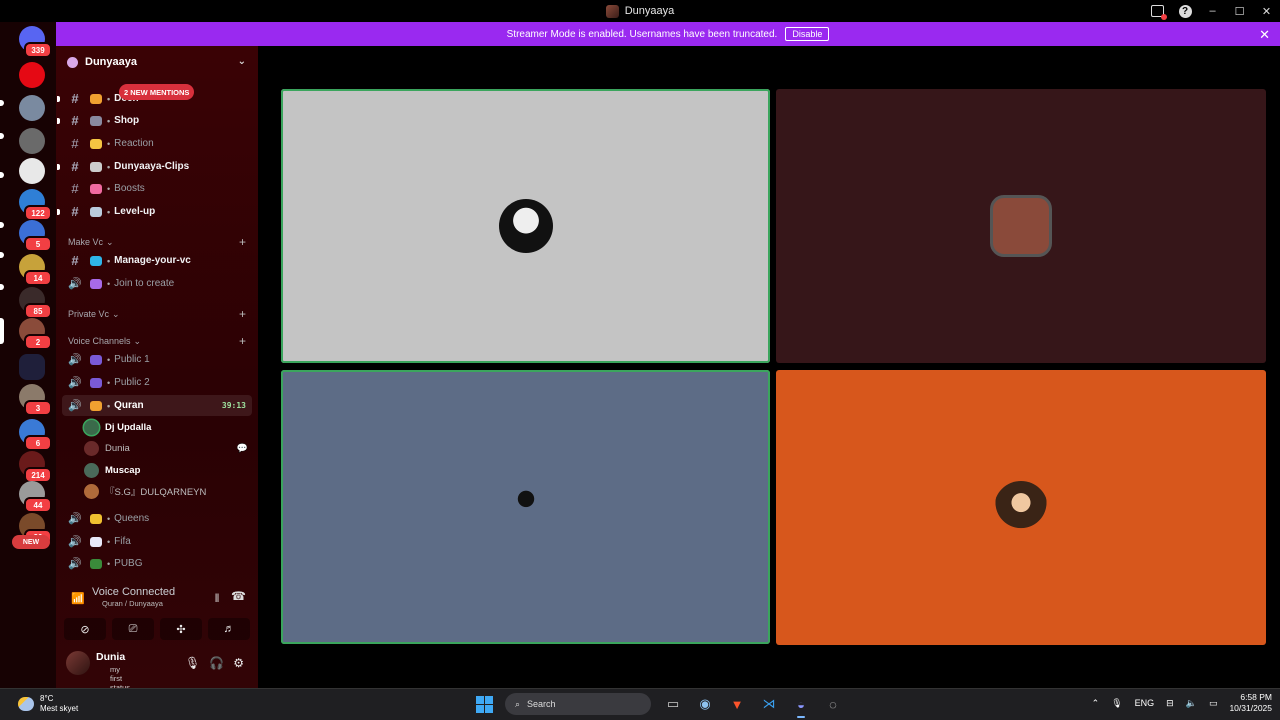 The width and height of the screenshot is (1280, 720). What do you see at coordinates (47, 698) in the screenshot?
I see `weather-temp: 8°C` at bounding box center [47, 698].